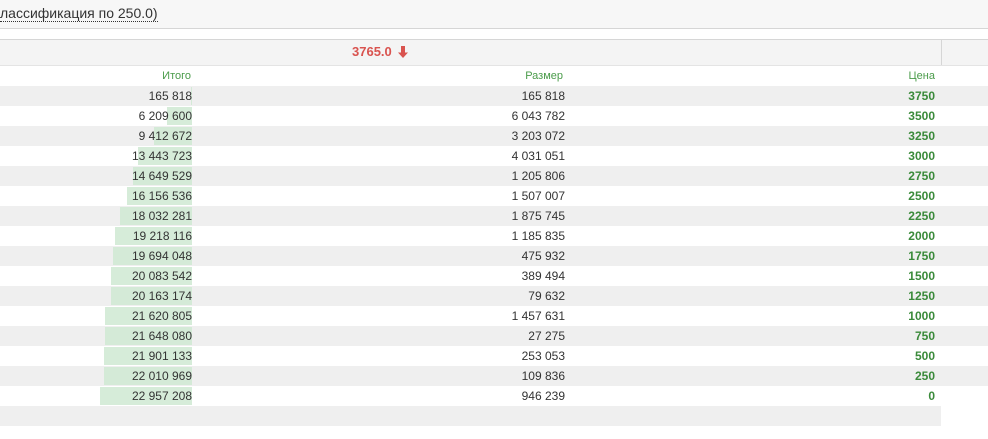 The width and height of the screenshot is (988, 439). What do you see at coordinates (470, 136) in the screenshot?
I see `table-row: 9 412 672 3 203 072 3250` at bounding box center [470, 136].